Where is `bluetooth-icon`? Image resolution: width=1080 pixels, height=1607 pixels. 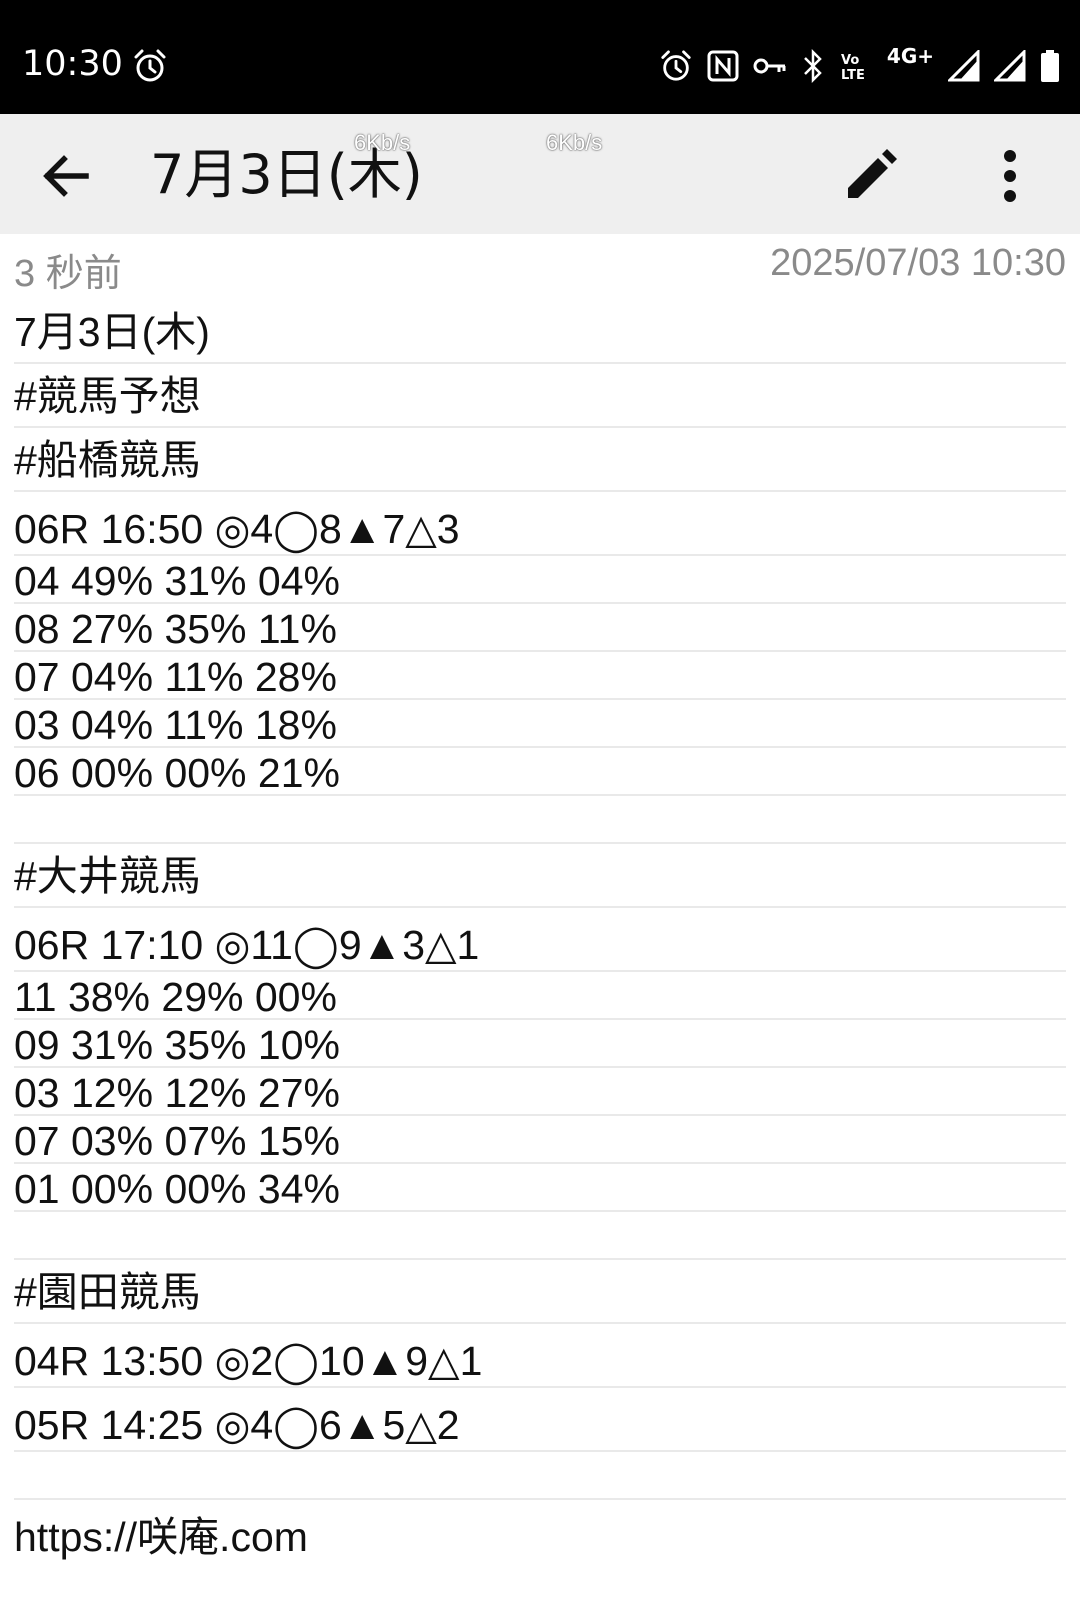
bluetooth-icon is located at coordinates (813, 66).